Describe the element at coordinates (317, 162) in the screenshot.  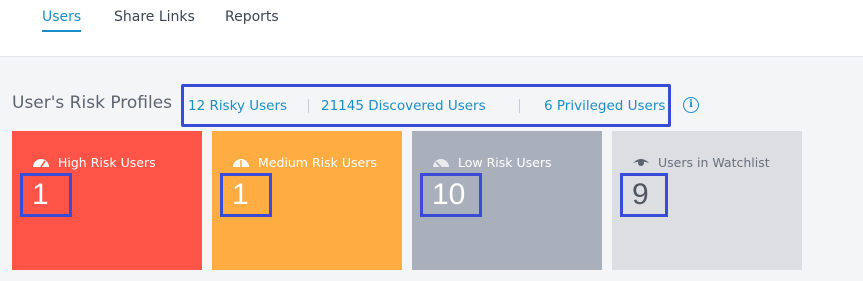
I see `card-label: Medium Risk Users` at that location.